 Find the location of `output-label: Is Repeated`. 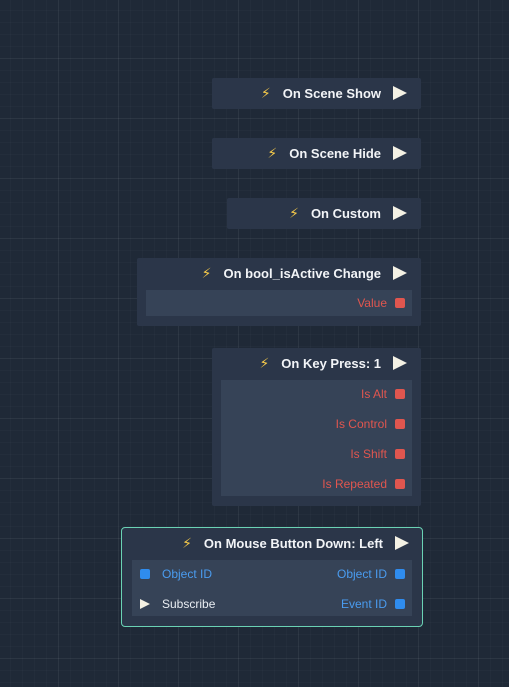

output-label: Is Repeated is located at coordinates (354, 484).